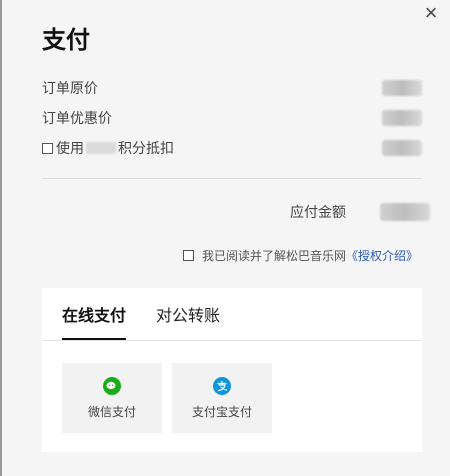 This screenshot has height=476, width=450. I want to click on points-name-redacted, so click(101, 148).